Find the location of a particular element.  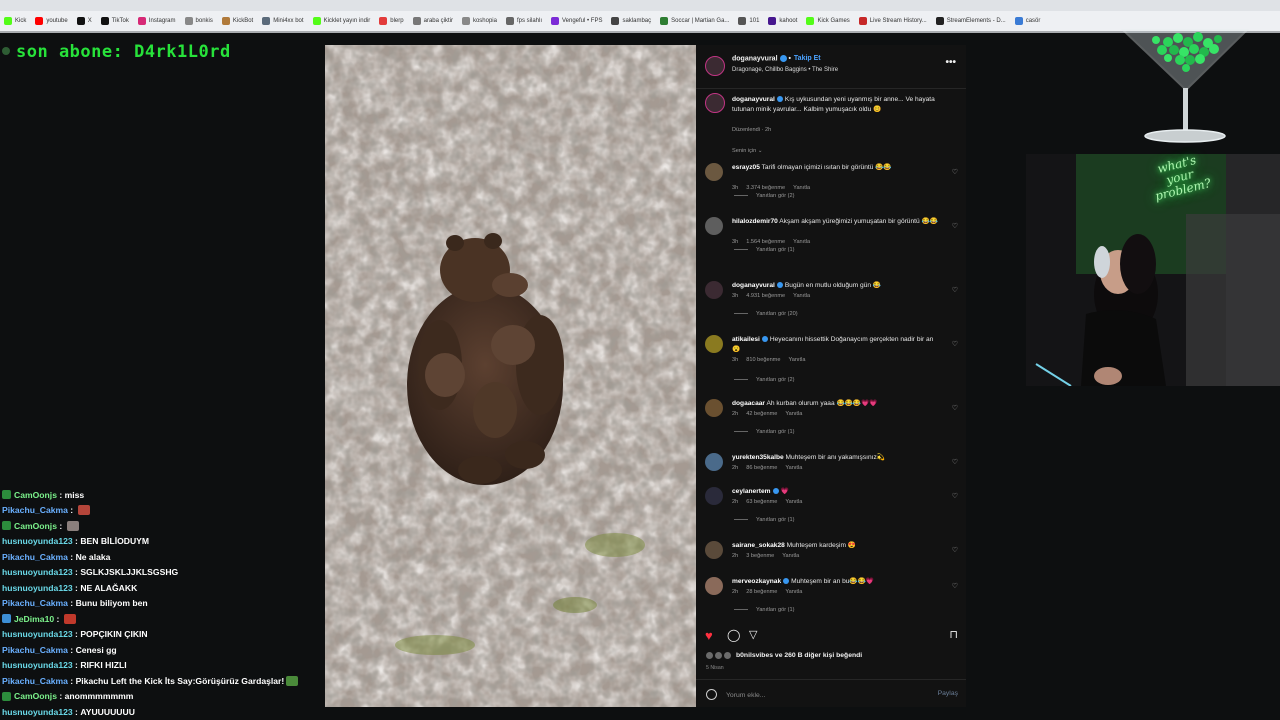

comment-likes: 42 beğenme is located at coordinates (761, 414).